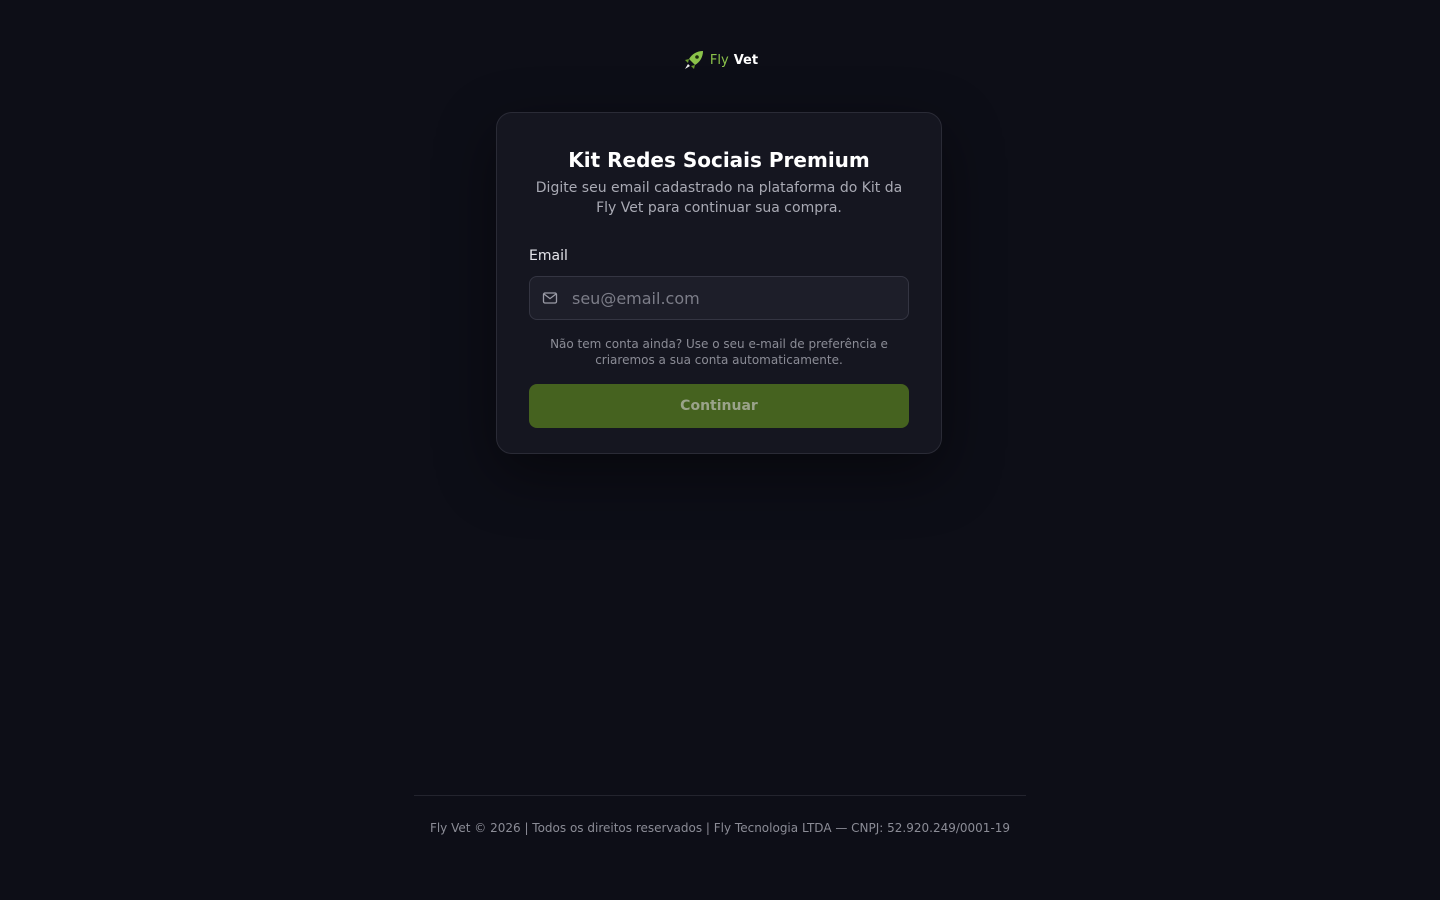  I want to click on footer-divider, so click(720, 795).